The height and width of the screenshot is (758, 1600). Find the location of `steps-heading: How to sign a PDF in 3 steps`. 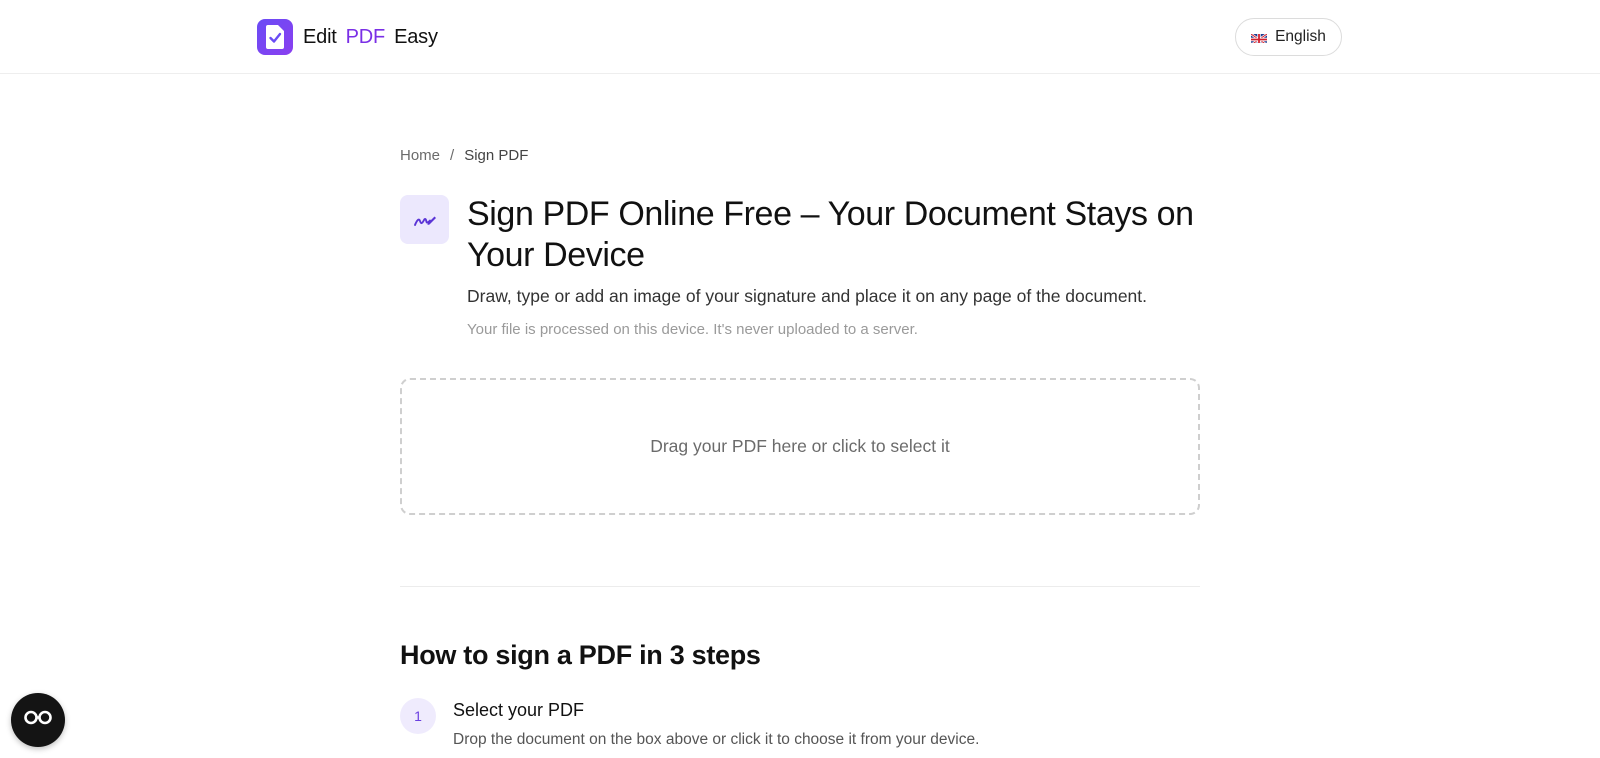

steps-heading: How to sign a PDF in 3 steps is located at coordinates (580, 655).